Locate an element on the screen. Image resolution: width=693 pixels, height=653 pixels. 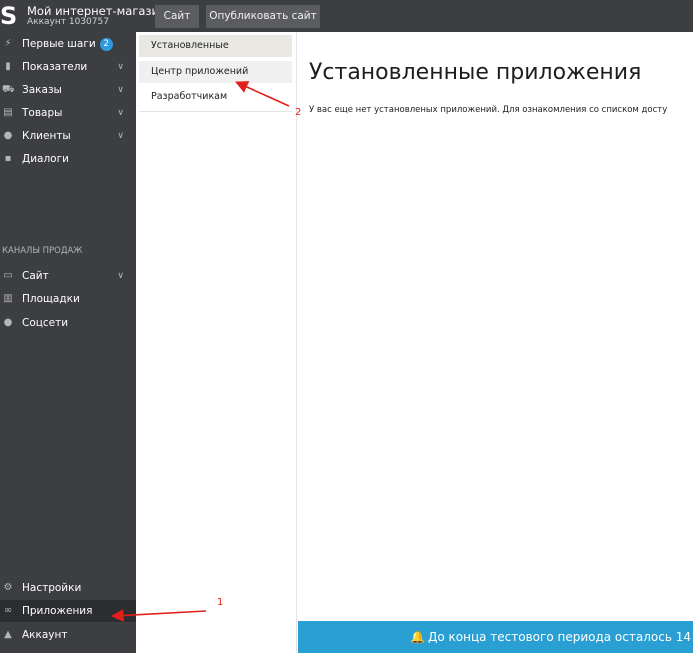
chat-icon: ▪ is located at coordinates (8, 158).